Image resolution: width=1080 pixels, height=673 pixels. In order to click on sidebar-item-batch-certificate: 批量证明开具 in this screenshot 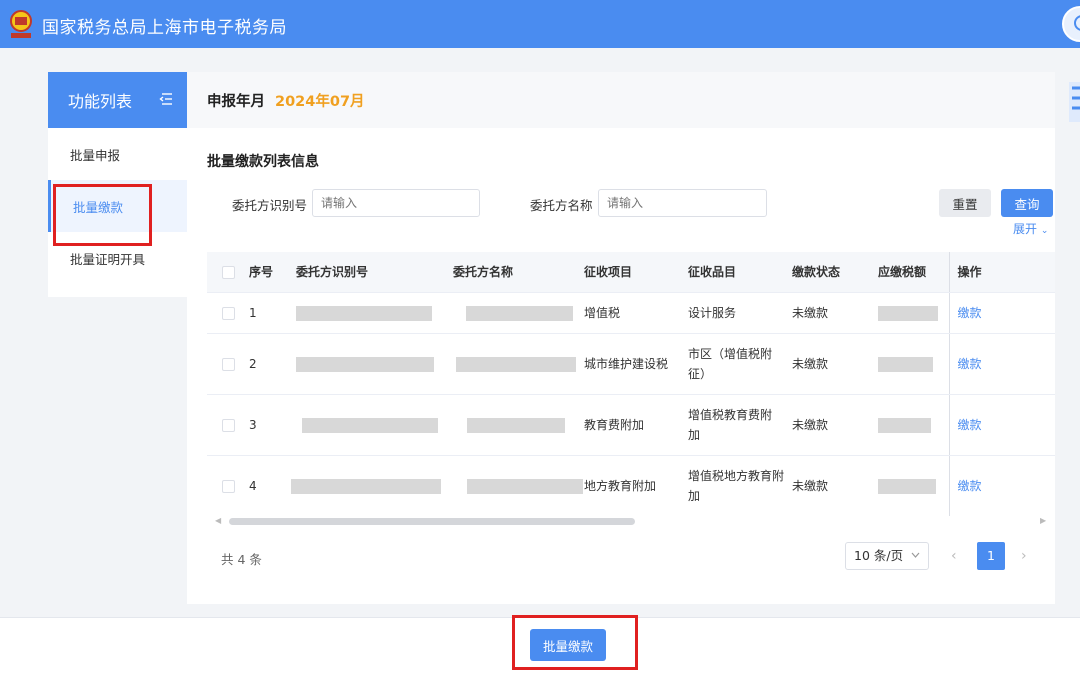, I will do `click(117, 258)`.